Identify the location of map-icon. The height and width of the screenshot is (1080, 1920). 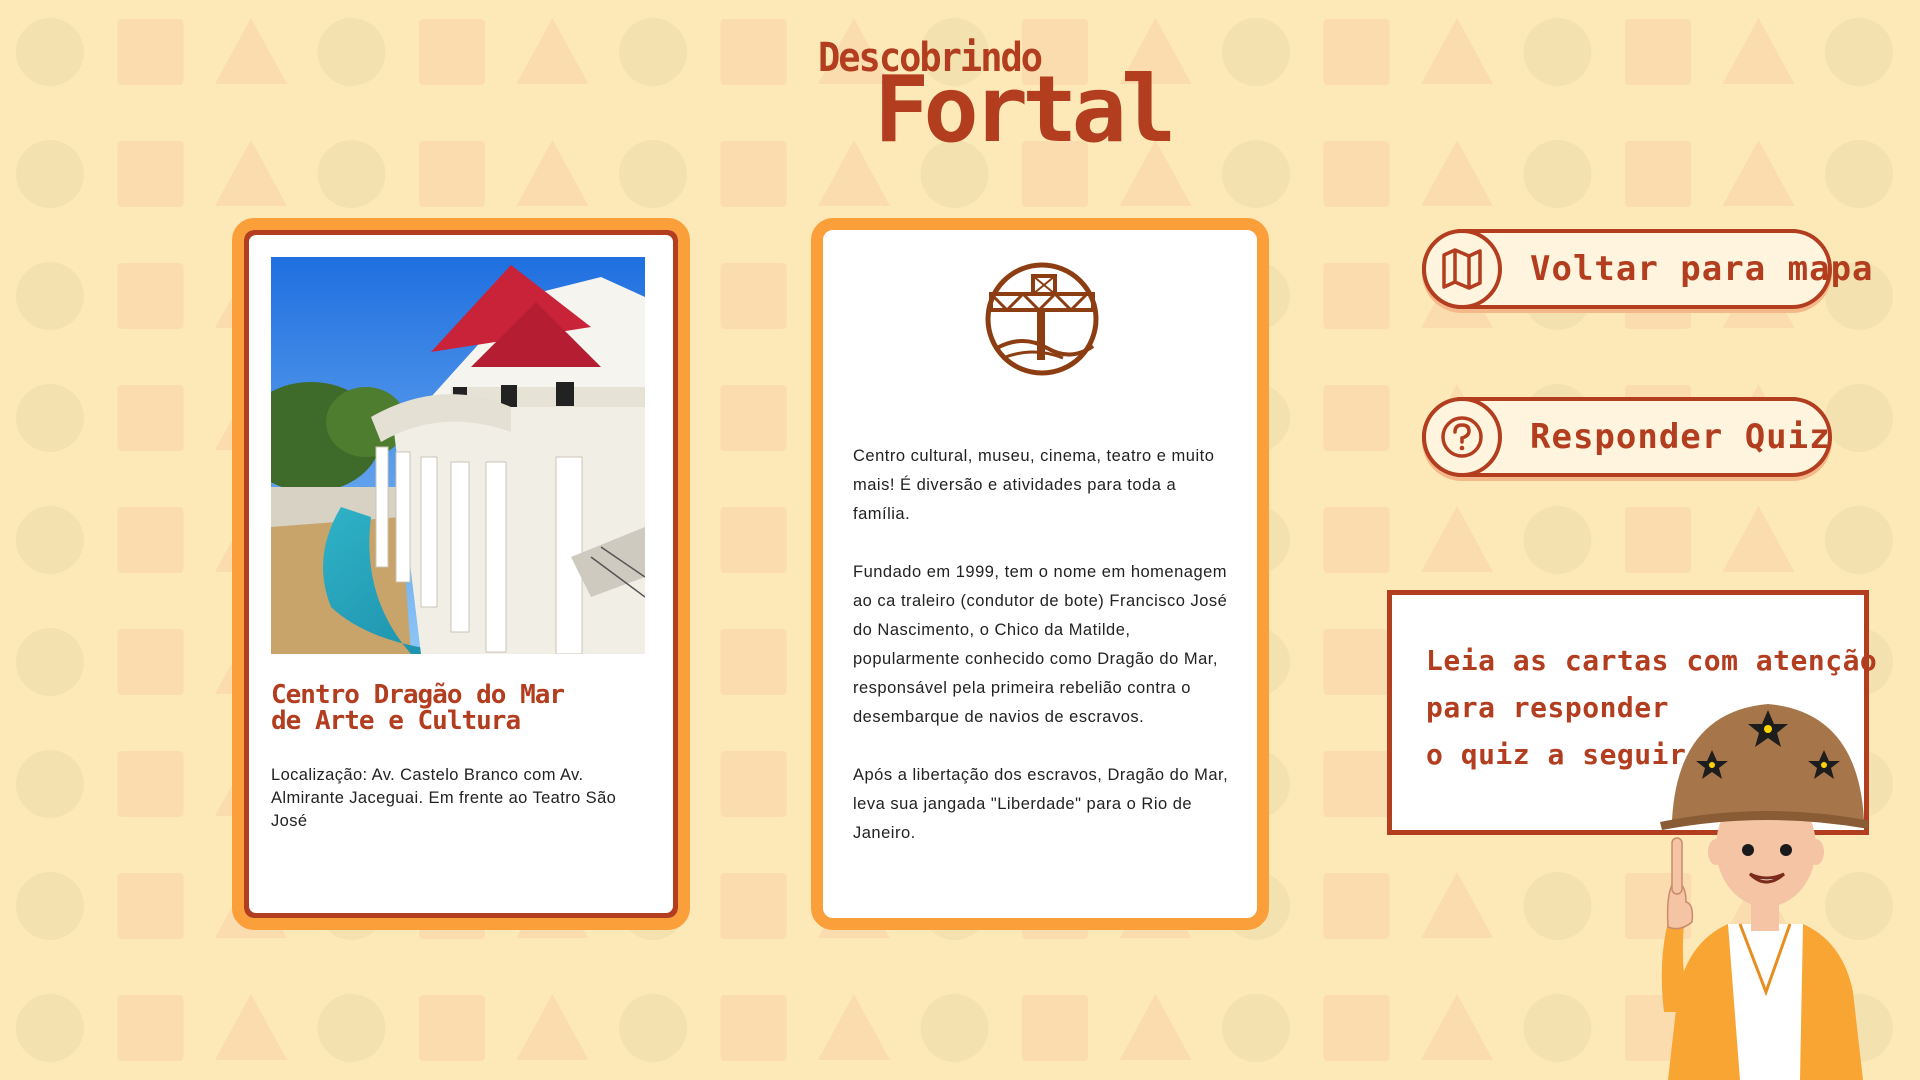
(1462, 269).